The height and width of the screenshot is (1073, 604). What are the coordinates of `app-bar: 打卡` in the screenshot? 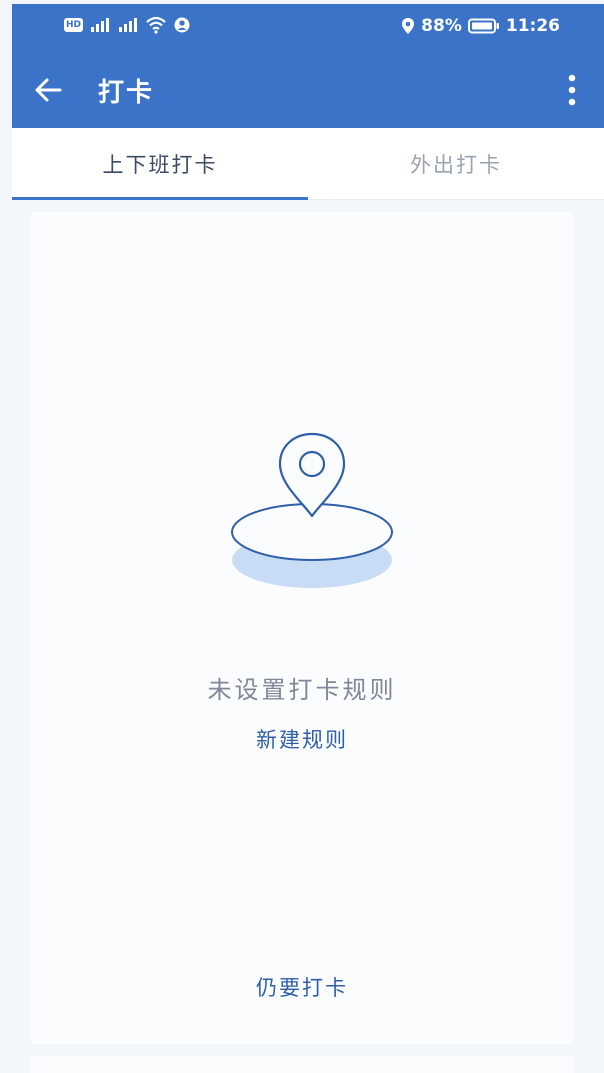 It's located at (308, 90).